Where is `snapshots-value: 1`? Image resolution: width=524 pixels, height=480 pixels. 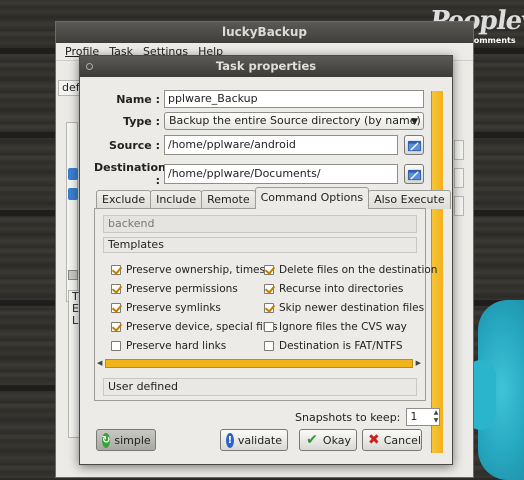 snapshots-value: 1 is located at coordinates (414, 416).